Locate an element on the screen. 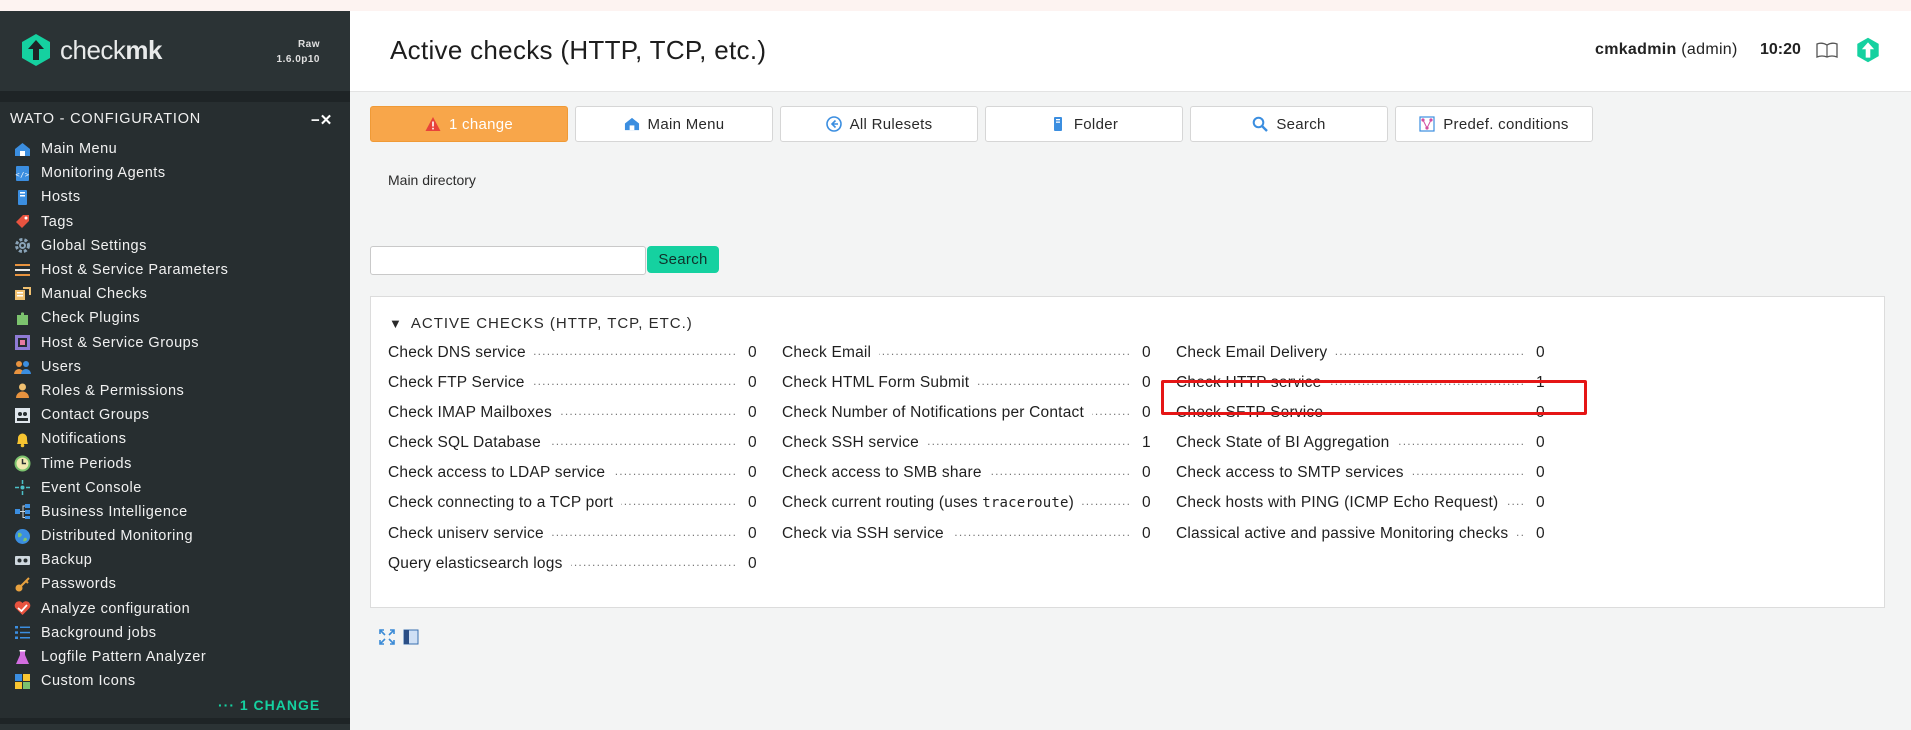 This screenshot has height=730, width=1911. ruleset-link: Check current routing (uses traceroute) is located at coordinates (932, 503).